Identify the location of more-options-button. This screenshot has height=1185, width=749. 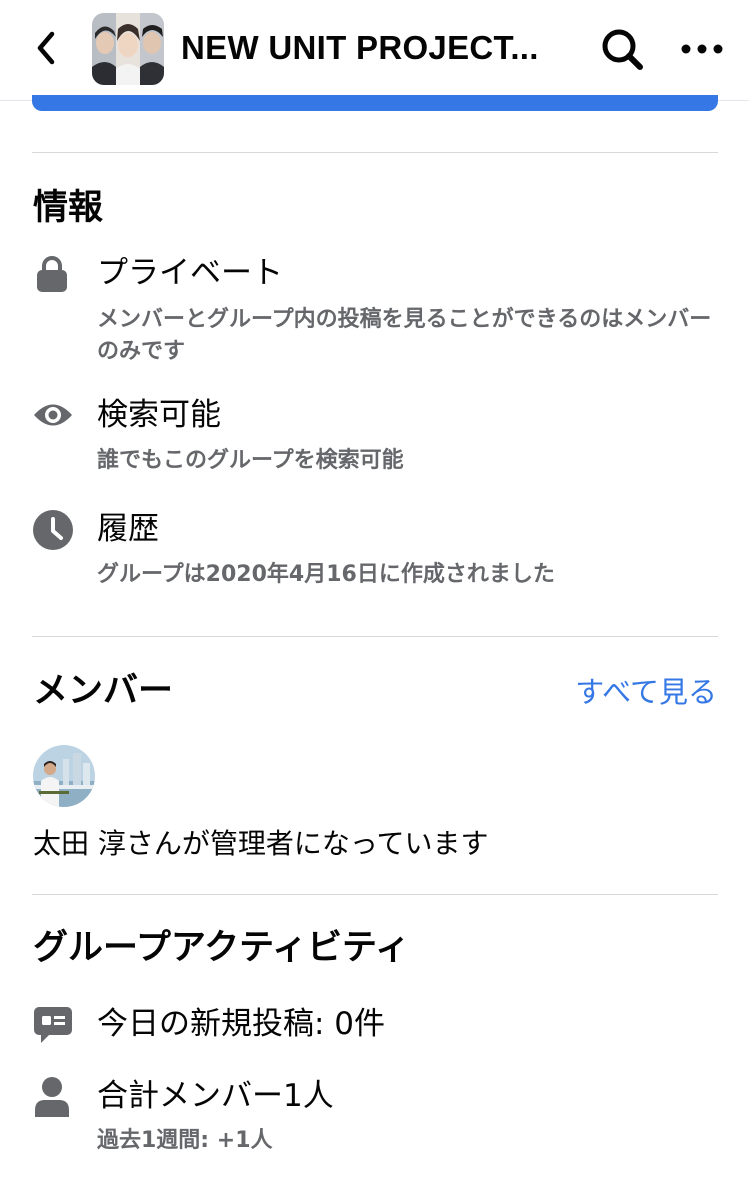
(702, 49).